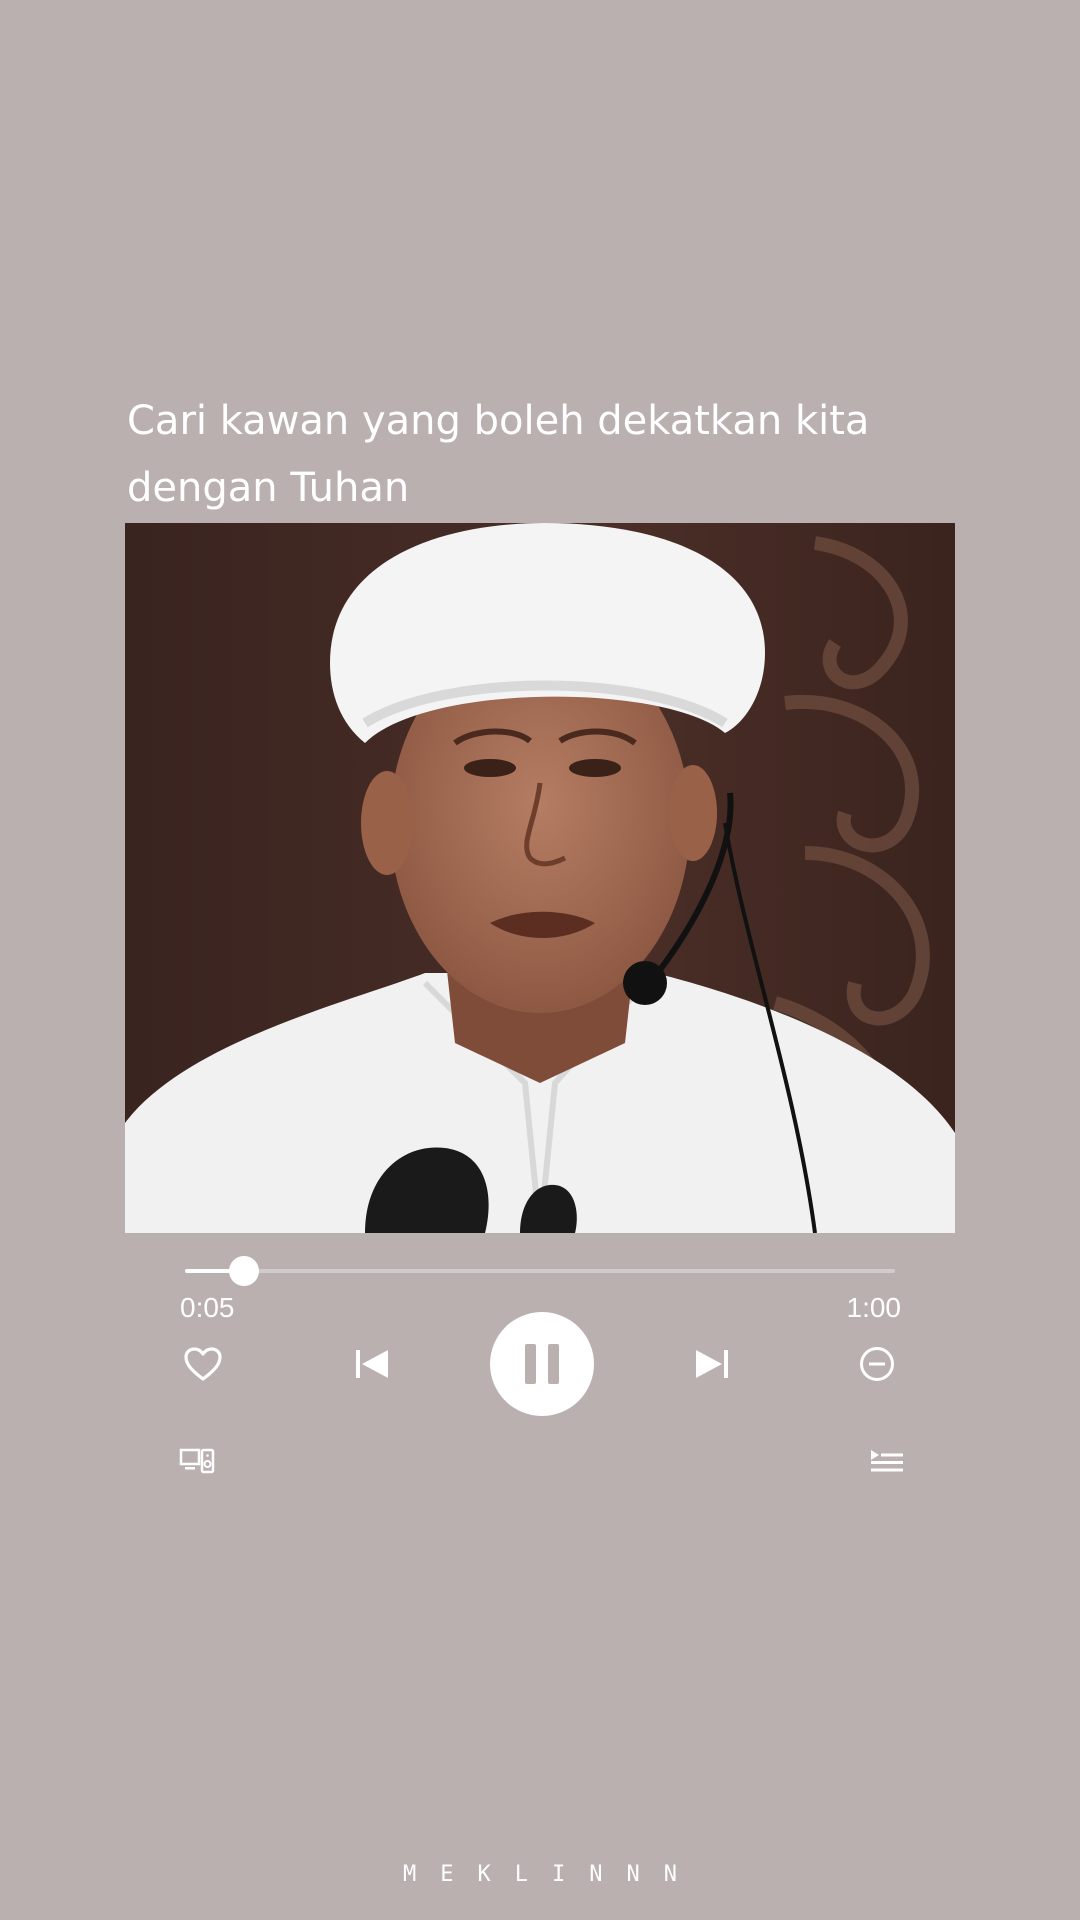 The height and width of the screenshot is (1920, 1080). What do you see at coordinates (530, 1364) in the screenshot?
I see `pause-icon-bar-left` at bounding box center [530, 1364].